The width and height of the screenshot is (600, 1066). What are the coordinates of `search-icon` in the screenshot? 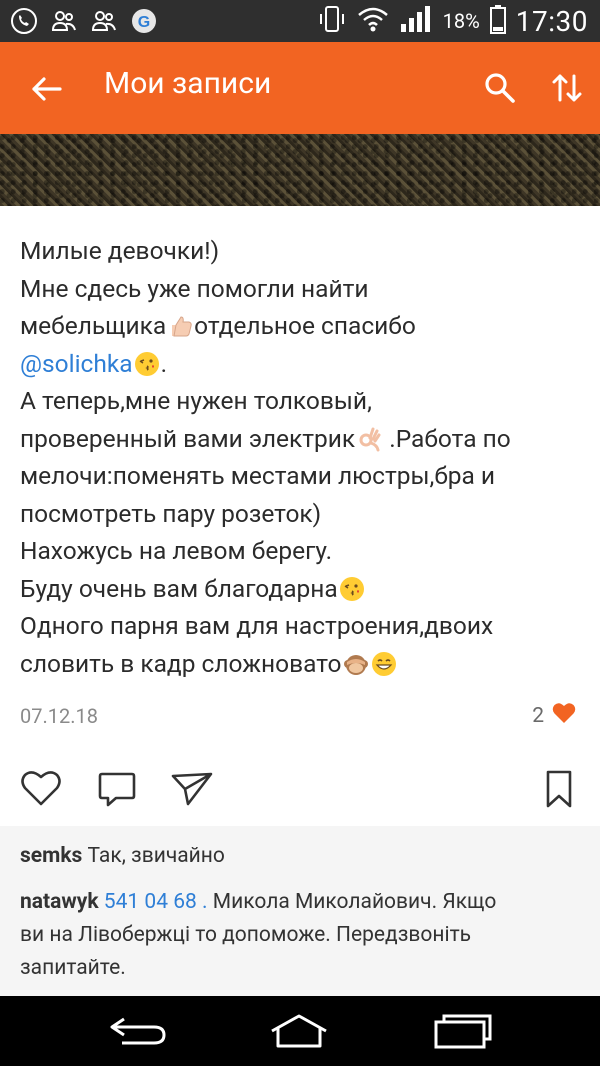 It's located at (500, 88).